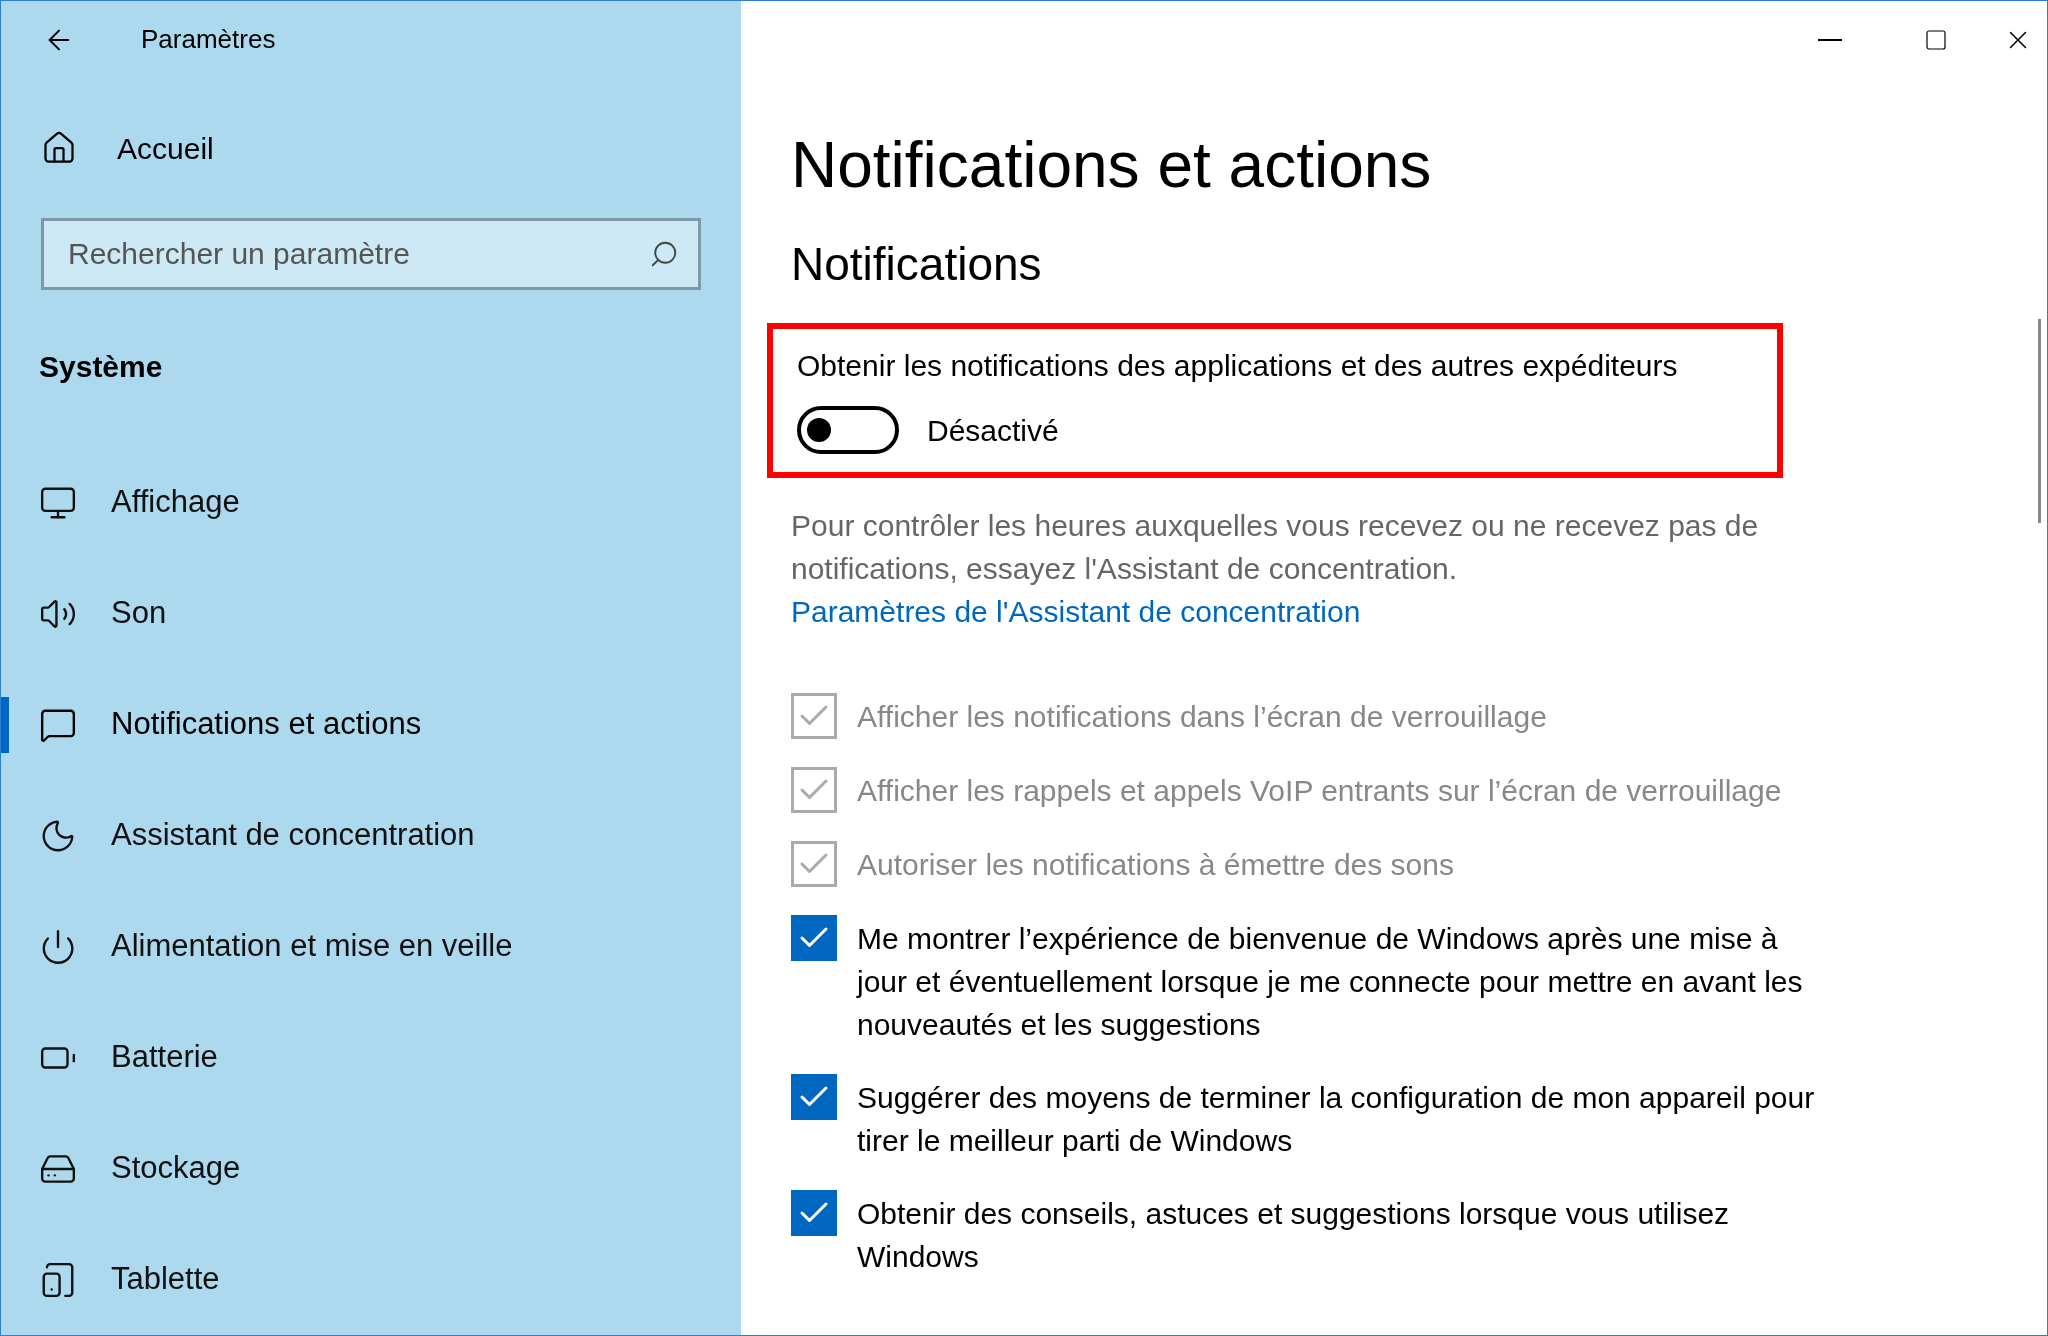  What do you see at coordinates (848, 430) in the screenshot?
I see `toggle-switch` at bounding box center [848, 430].